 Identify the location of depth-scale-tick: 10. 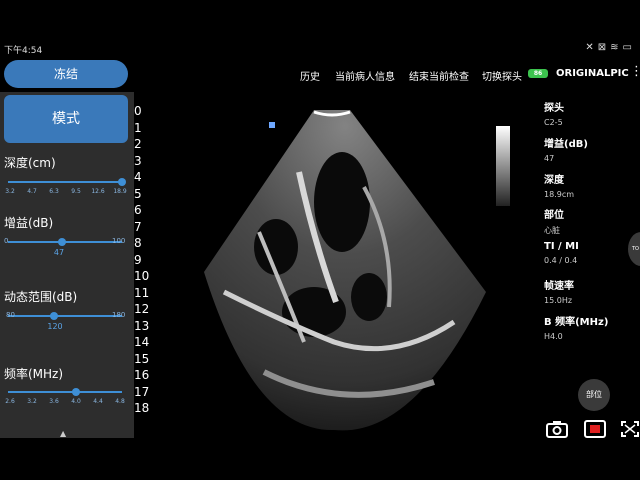
(142, 276).